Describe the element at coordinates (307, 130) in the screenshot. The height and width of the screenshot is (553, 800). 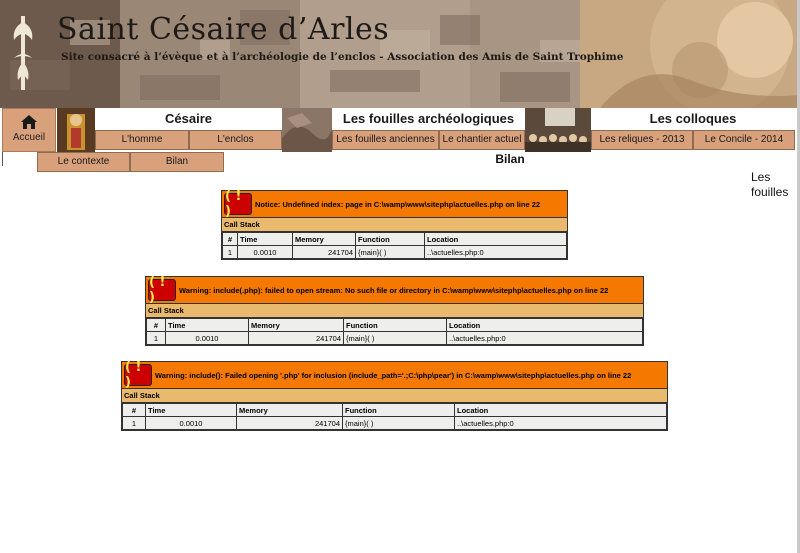
I see `fouilles-thumbnail` at that location.